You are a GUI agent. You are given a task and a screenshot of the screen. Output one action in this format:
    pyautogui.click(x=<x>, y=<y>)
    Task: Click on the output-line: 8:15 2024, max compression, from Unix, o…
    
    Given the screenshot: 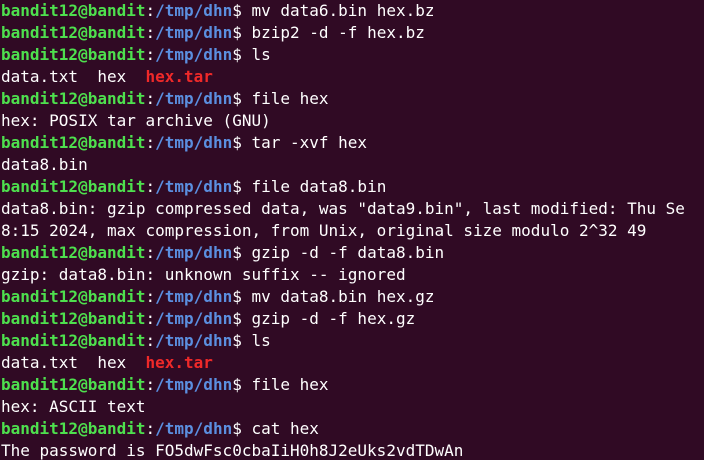 What is the action you would take?
    pyautogui.click(x=352, y=231)
    